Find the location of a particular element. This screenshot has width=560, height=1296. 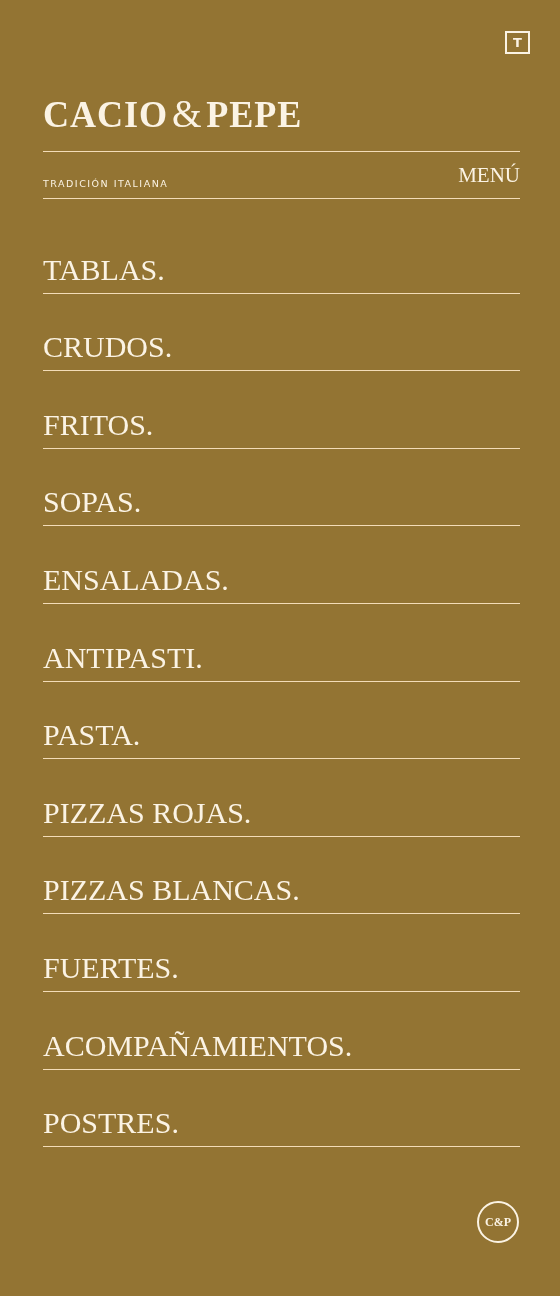

category-link: ACOMPAÑAMIENTOS. is located at coordinates (281, 1030).